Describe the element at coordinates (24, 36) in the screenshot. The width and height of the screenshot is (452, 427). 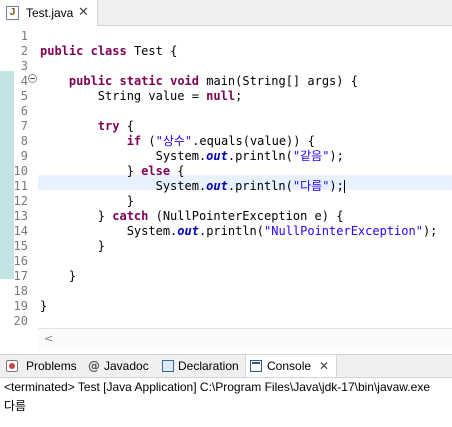
I see `line-number: 1` at that location.